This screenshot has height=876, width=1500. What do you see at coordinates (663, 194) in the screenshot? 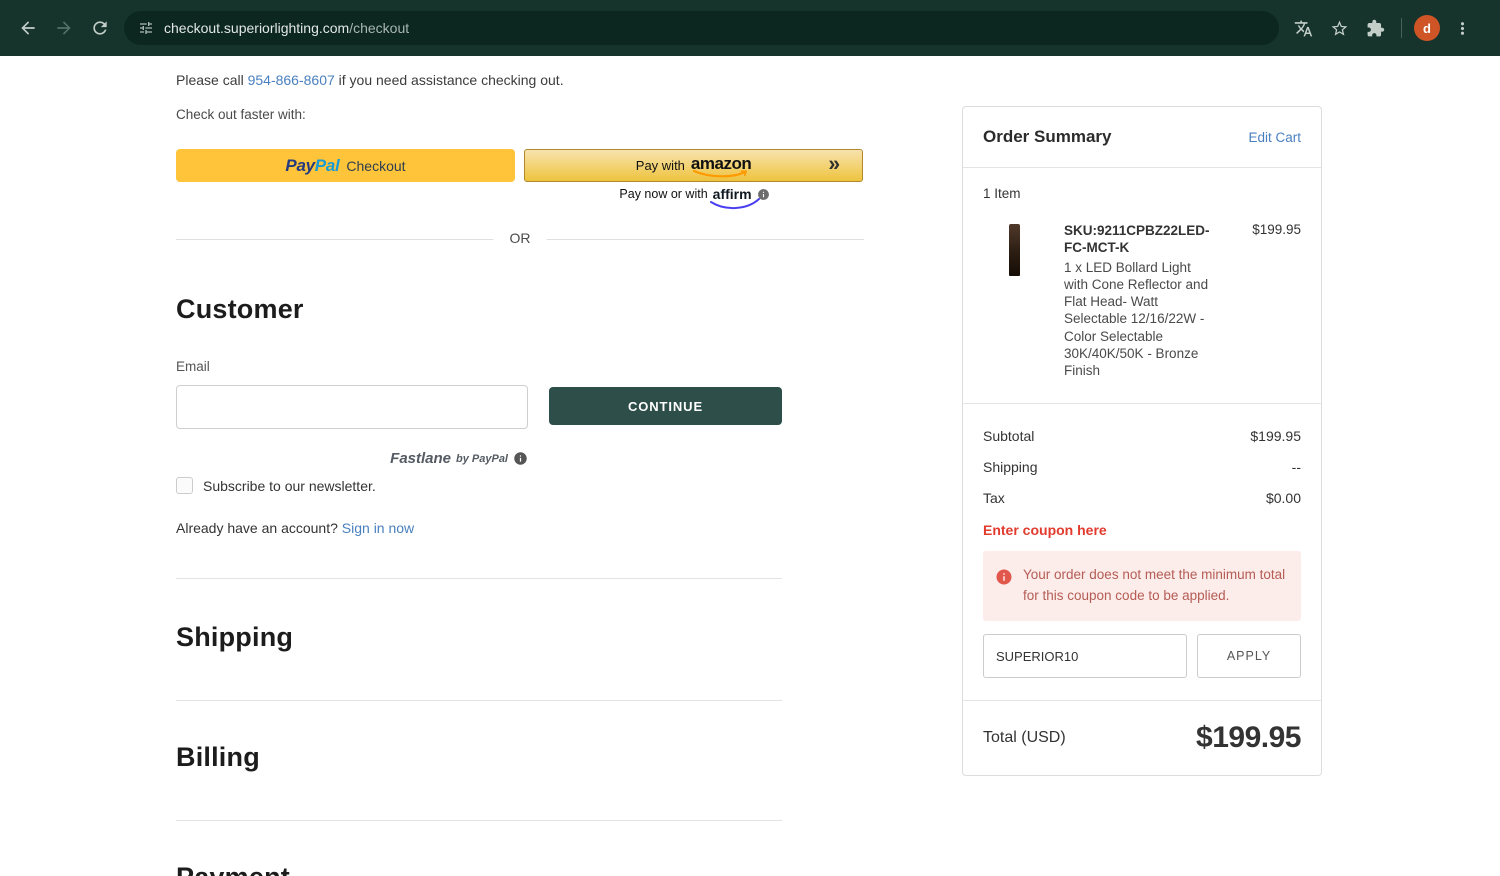
I see `affirm-prefix: Pay now or with` at bounding box center [663, 194].